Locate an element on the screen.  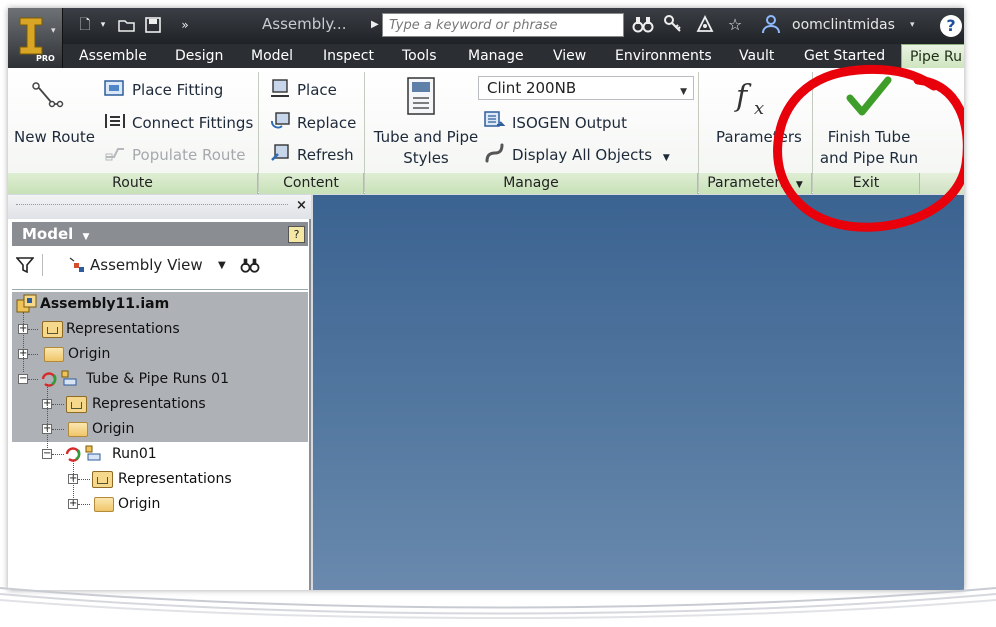
help-search-input: Type a keyword or phrase is located at coordinates (503, 25).